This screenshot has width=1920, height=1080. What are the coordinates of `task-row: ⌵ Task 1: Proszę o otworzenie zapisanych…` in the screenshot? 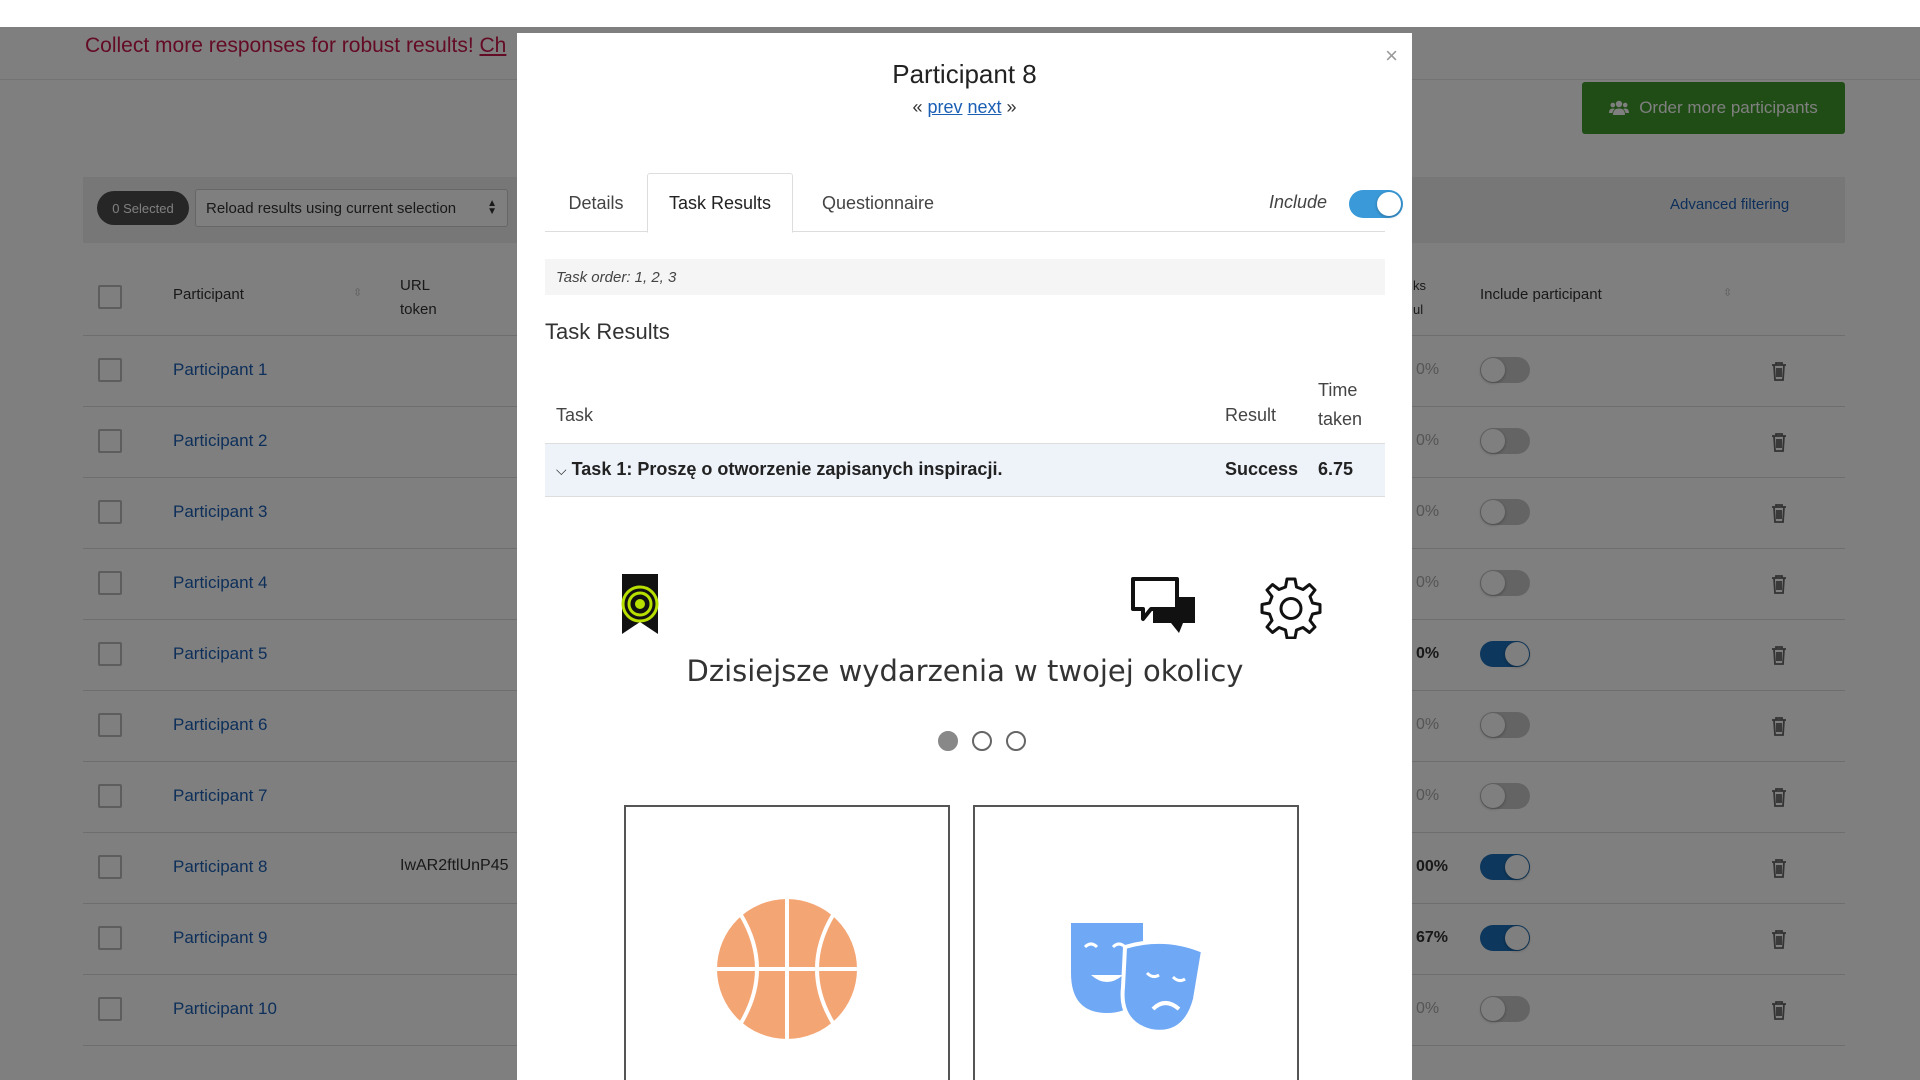 It's located at (965, 470).